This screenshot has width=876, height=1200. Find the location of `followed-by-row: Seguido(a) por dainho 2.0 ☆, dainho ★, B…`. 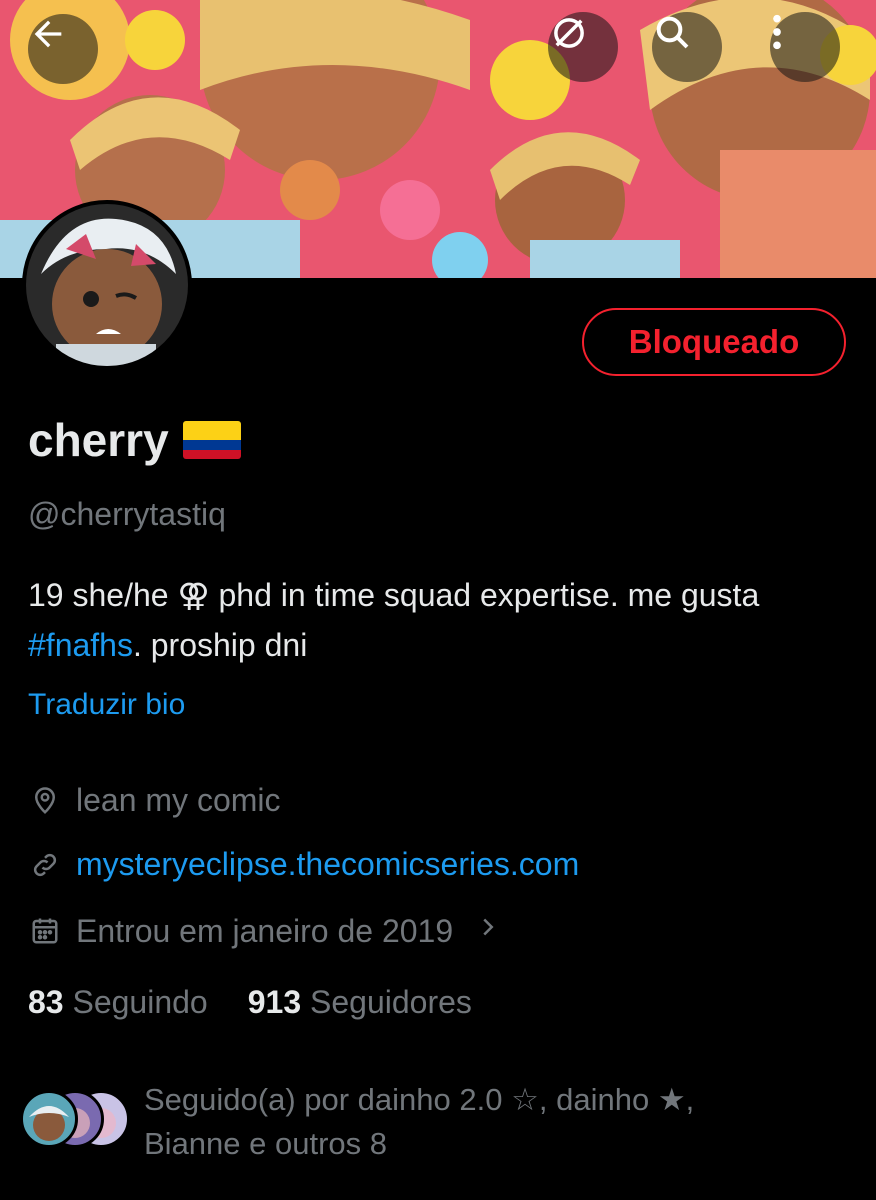

followed-by-row: Seguido(a) por dainho 2.0 ☆, dainho ★, B… is located at coordinates (440, 1122).